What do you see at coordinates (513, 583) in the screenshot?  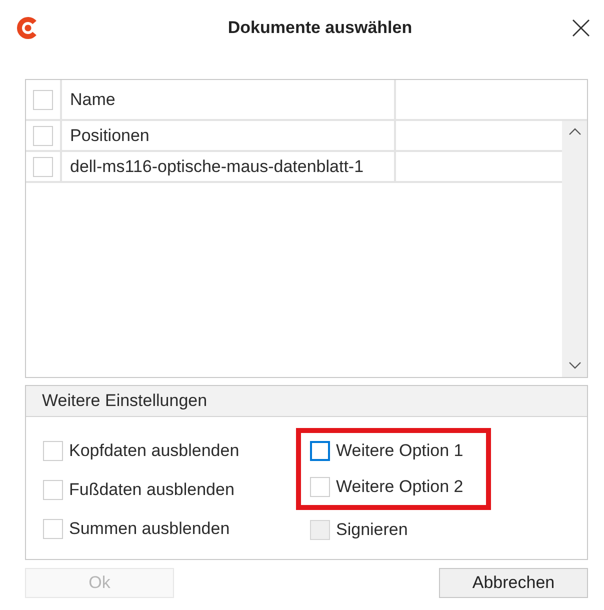 I see `dialog-button: Abbrechen` at bounding box center [513, 583].